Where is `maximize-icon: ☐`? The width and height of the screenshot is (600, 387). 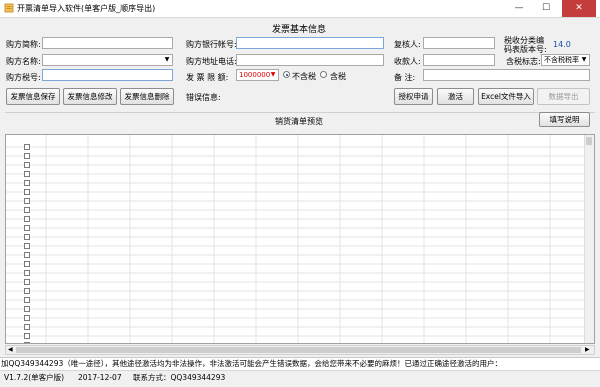
maximize-icon: ☐ is located at coordinates (546, 8).